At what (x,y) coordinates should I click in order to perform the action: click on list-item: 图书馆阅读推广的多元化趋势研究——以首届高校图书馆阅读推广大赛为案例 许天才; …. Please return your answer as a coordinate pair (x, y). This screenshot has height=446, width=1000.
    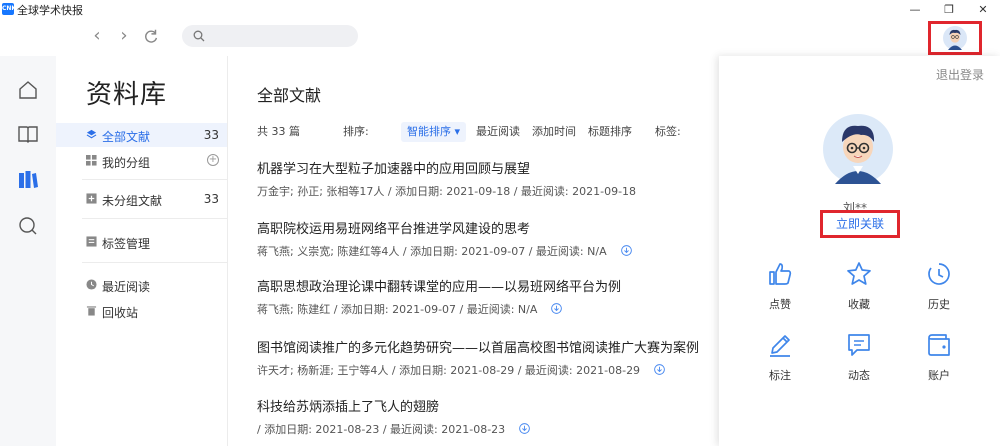
    Looking at the image, I should click on (487, 357).